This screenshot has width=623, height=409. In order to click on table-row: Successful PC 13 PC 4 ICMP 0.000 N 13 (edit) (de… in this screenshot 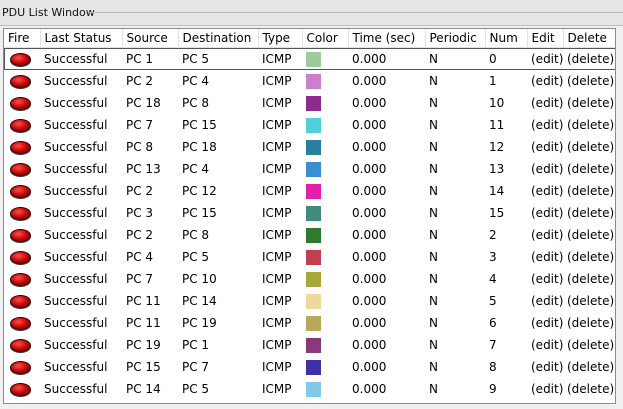, I will do `click(309, 169)`.